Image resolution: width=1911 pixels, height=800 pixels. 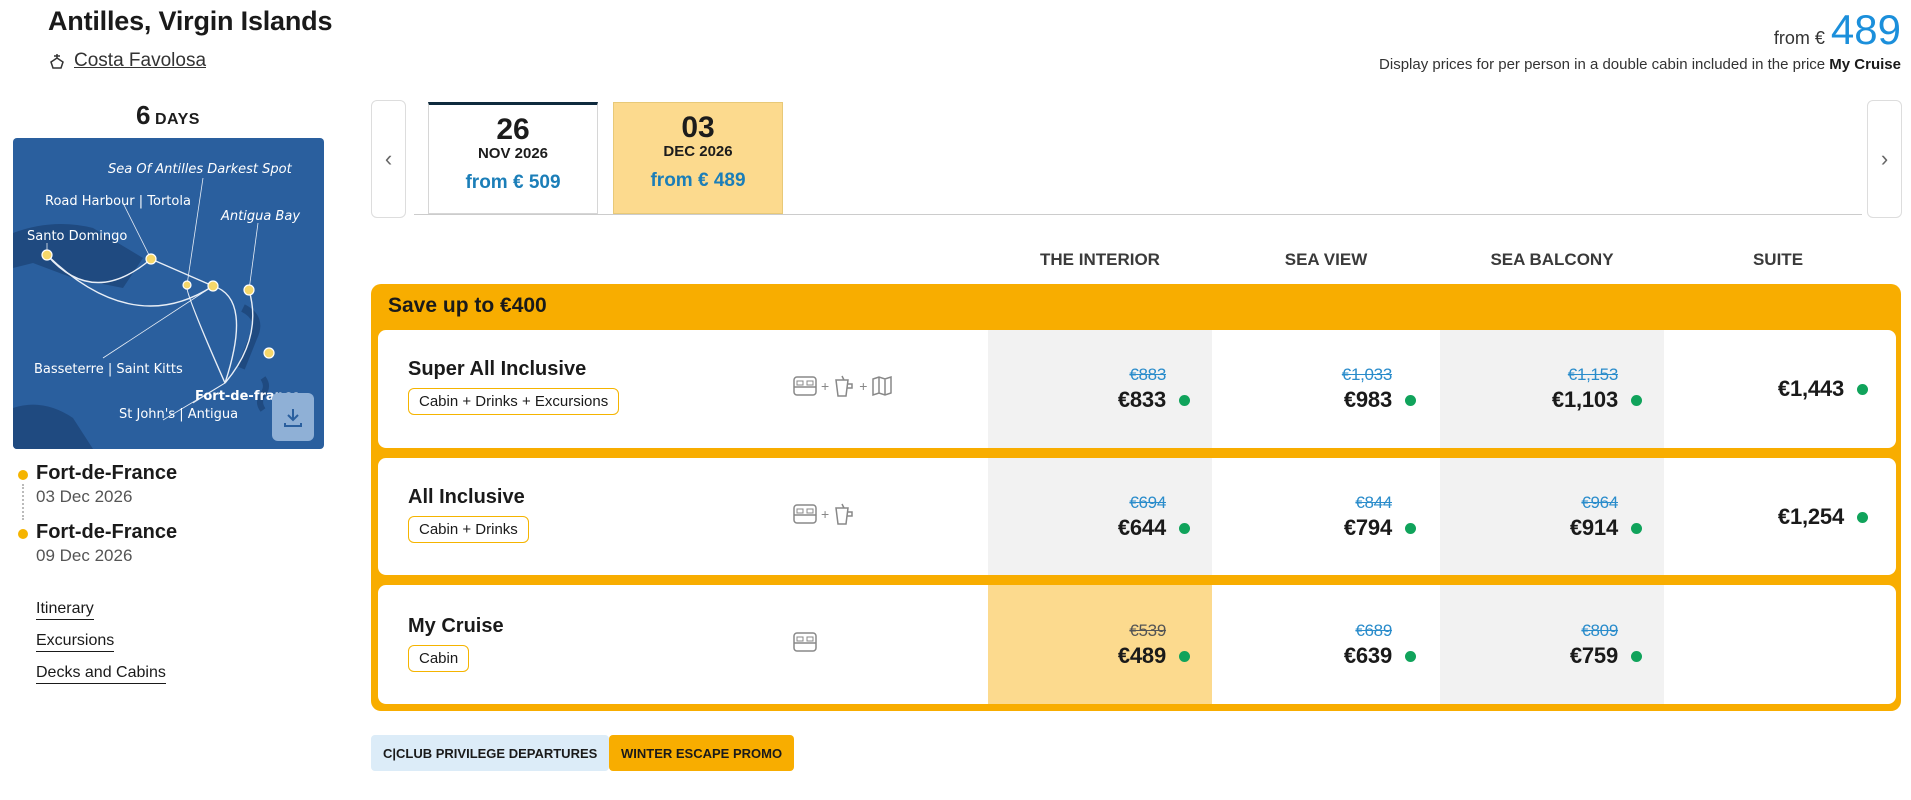 I want to click on date-day: 26, so click(x=513, y=129).